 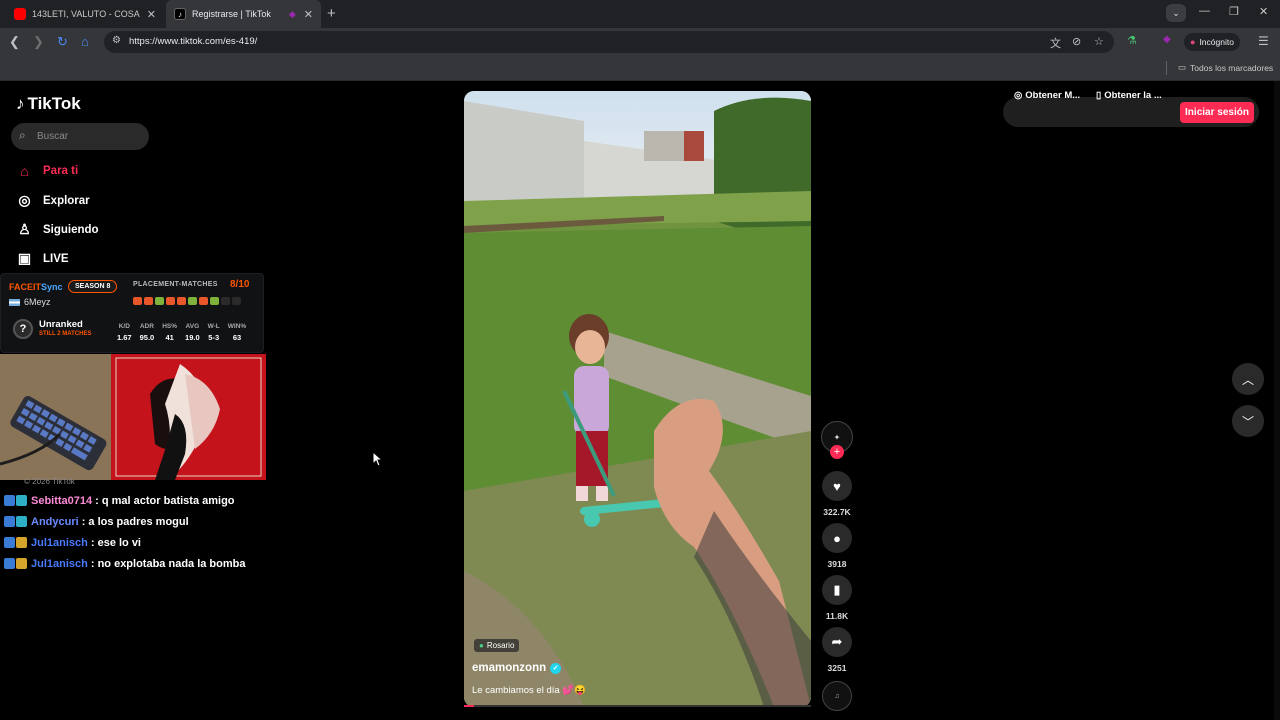 I want to click on prev-video-button: ︿, so click(x=1248, y=379).